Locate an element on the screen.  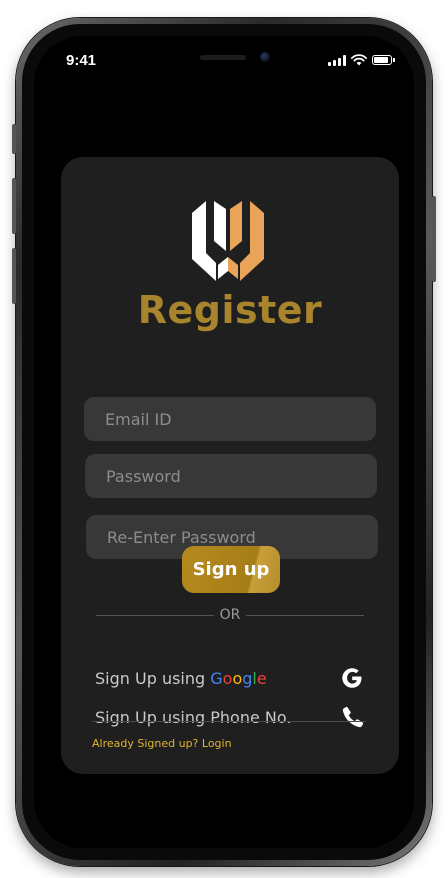
phone-signup-option: Sign Up using Phone No. is located at coordinates (230, 717).